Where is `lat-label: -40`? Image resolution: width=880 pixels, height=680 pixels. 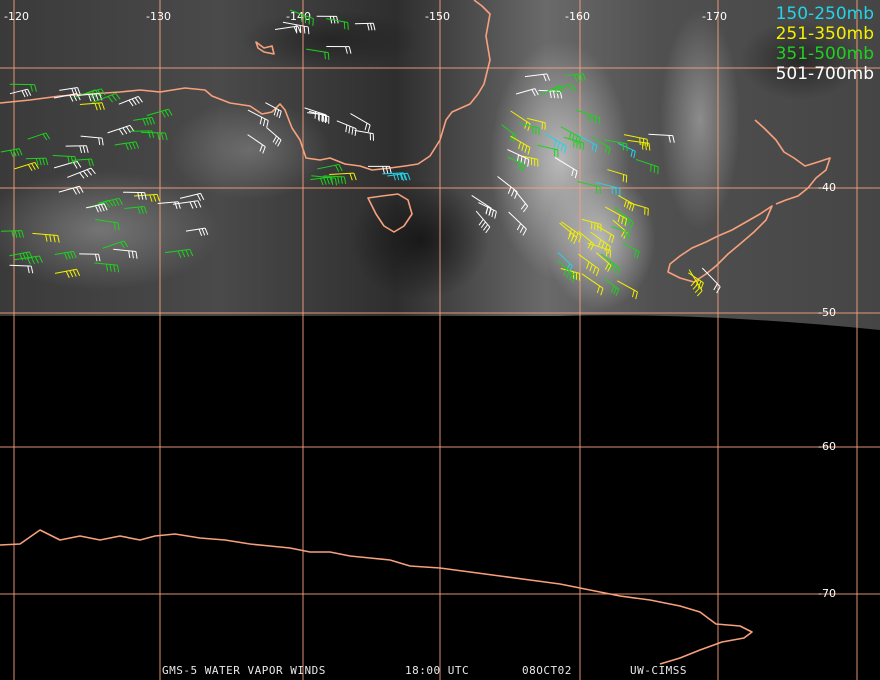
lat-label: -40 is located at coordinates (827, 187).